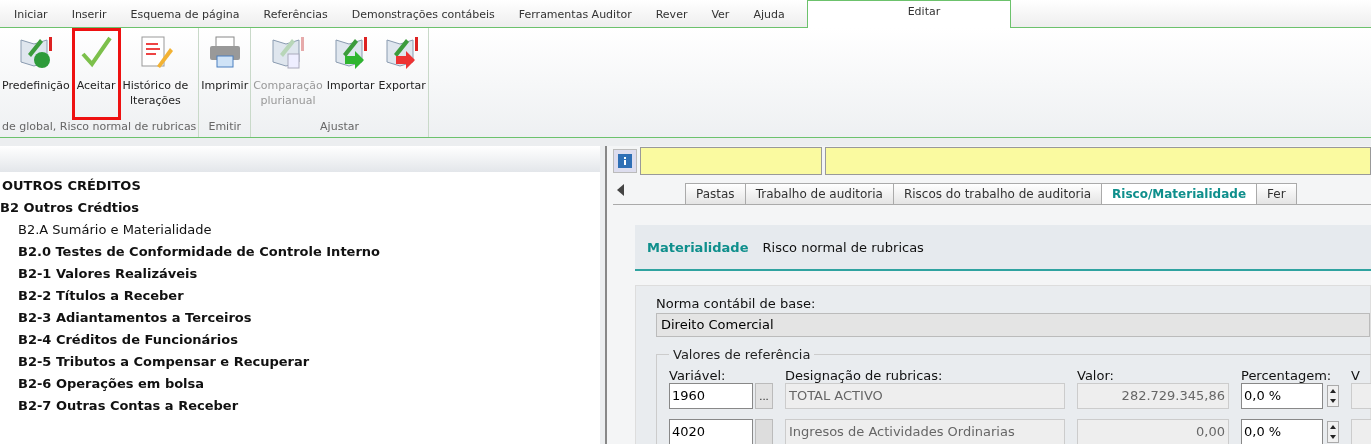 The width and height of the screenshot is (1371, 444). What do you see at coordinates (115, 229) in the screenshot?
I see `tree-item: B2.A Sumário e Materialidade` at bounding box center [115, 229].